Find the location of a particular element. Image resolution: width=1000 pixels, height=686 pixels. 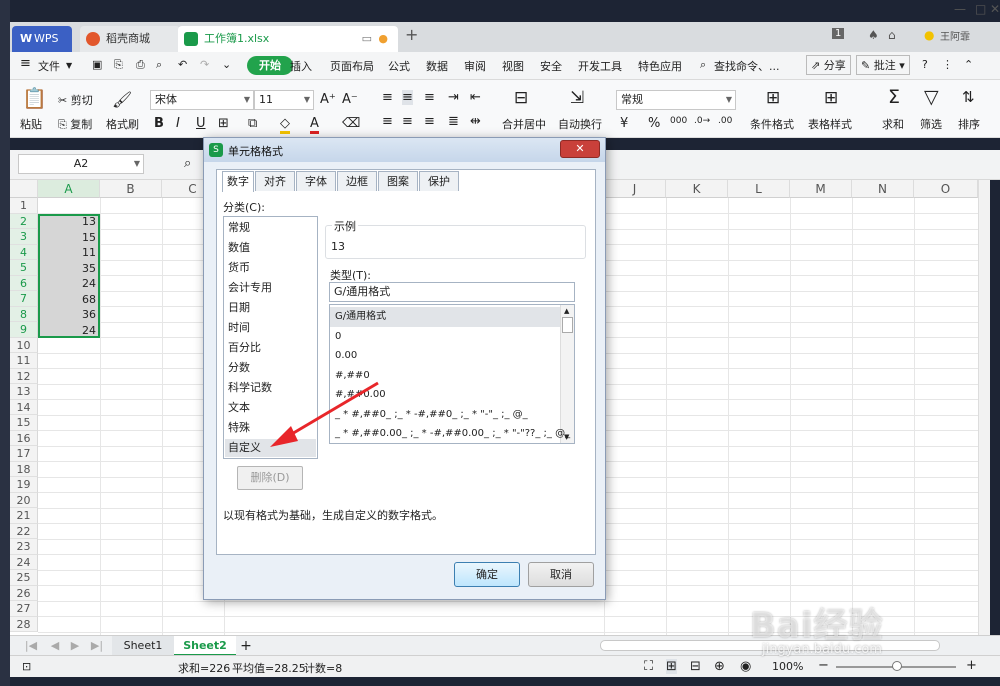

distributed-icon: ⇹ is located at coordinates (475, 121).